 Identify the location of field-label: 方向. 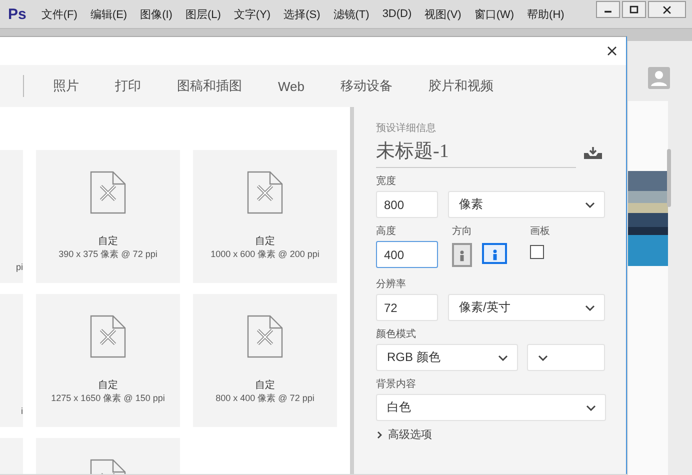
(462, 231).